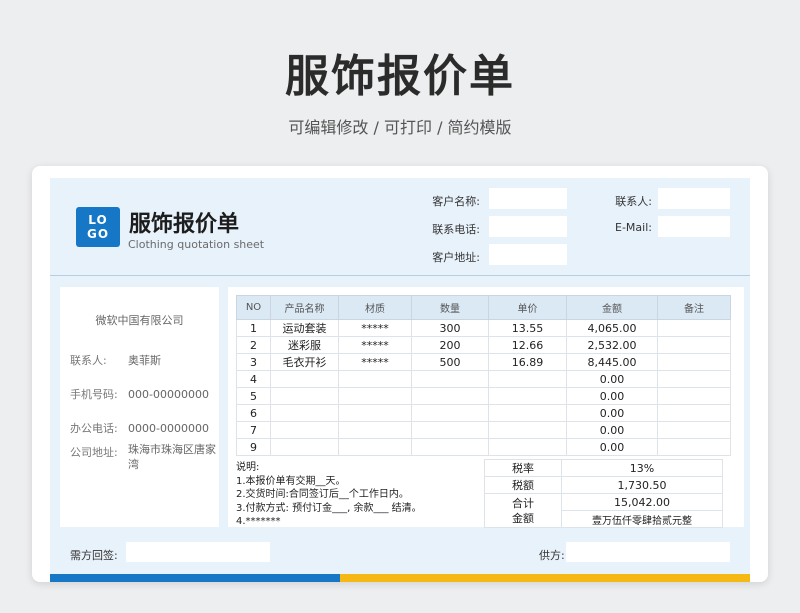 This screenshot has width=800, height=613. I want to click on cell-quantity: 500, so click(450, 362).